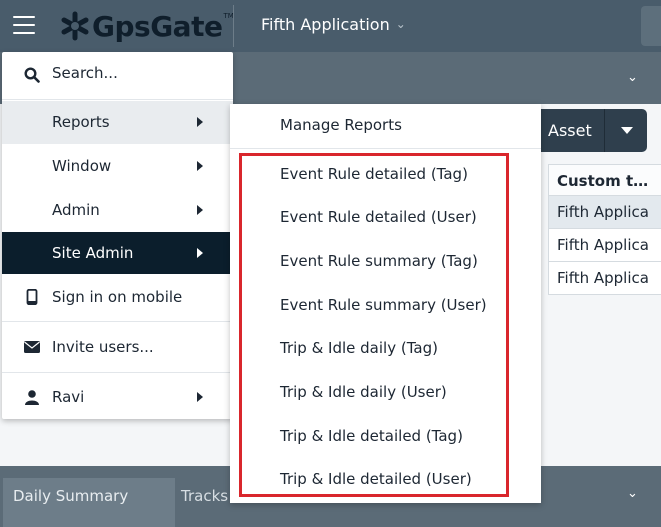 This screenshot has width=661, height=527. I want to click on collapse-chevron-icon: ⌄, so click(632, 77).